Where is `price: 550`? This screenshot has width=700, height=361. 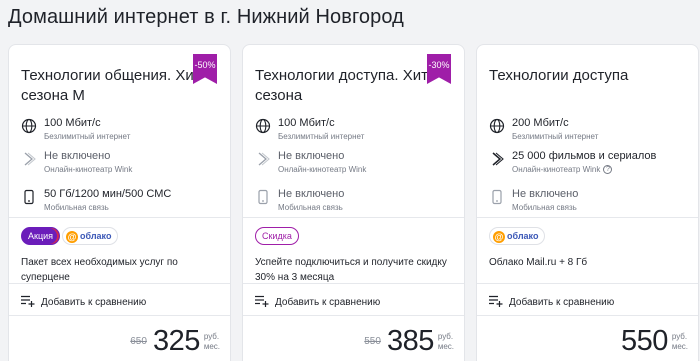
price: 550 is located at coordinates (644, 341).